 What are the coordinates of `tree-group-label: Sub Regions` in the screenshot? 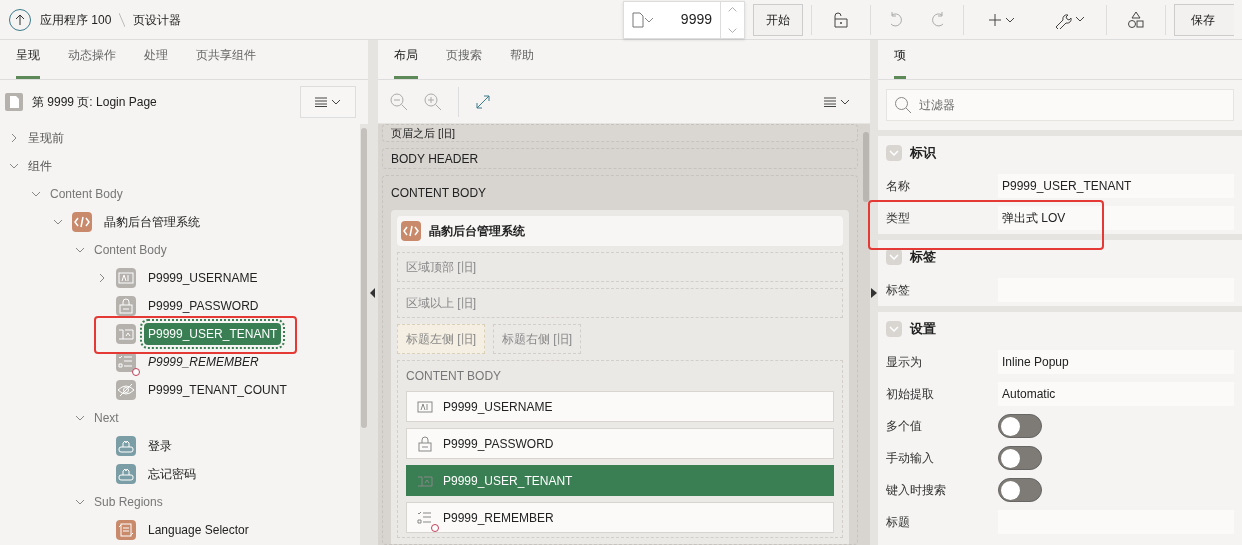 It's located at (128, 502).